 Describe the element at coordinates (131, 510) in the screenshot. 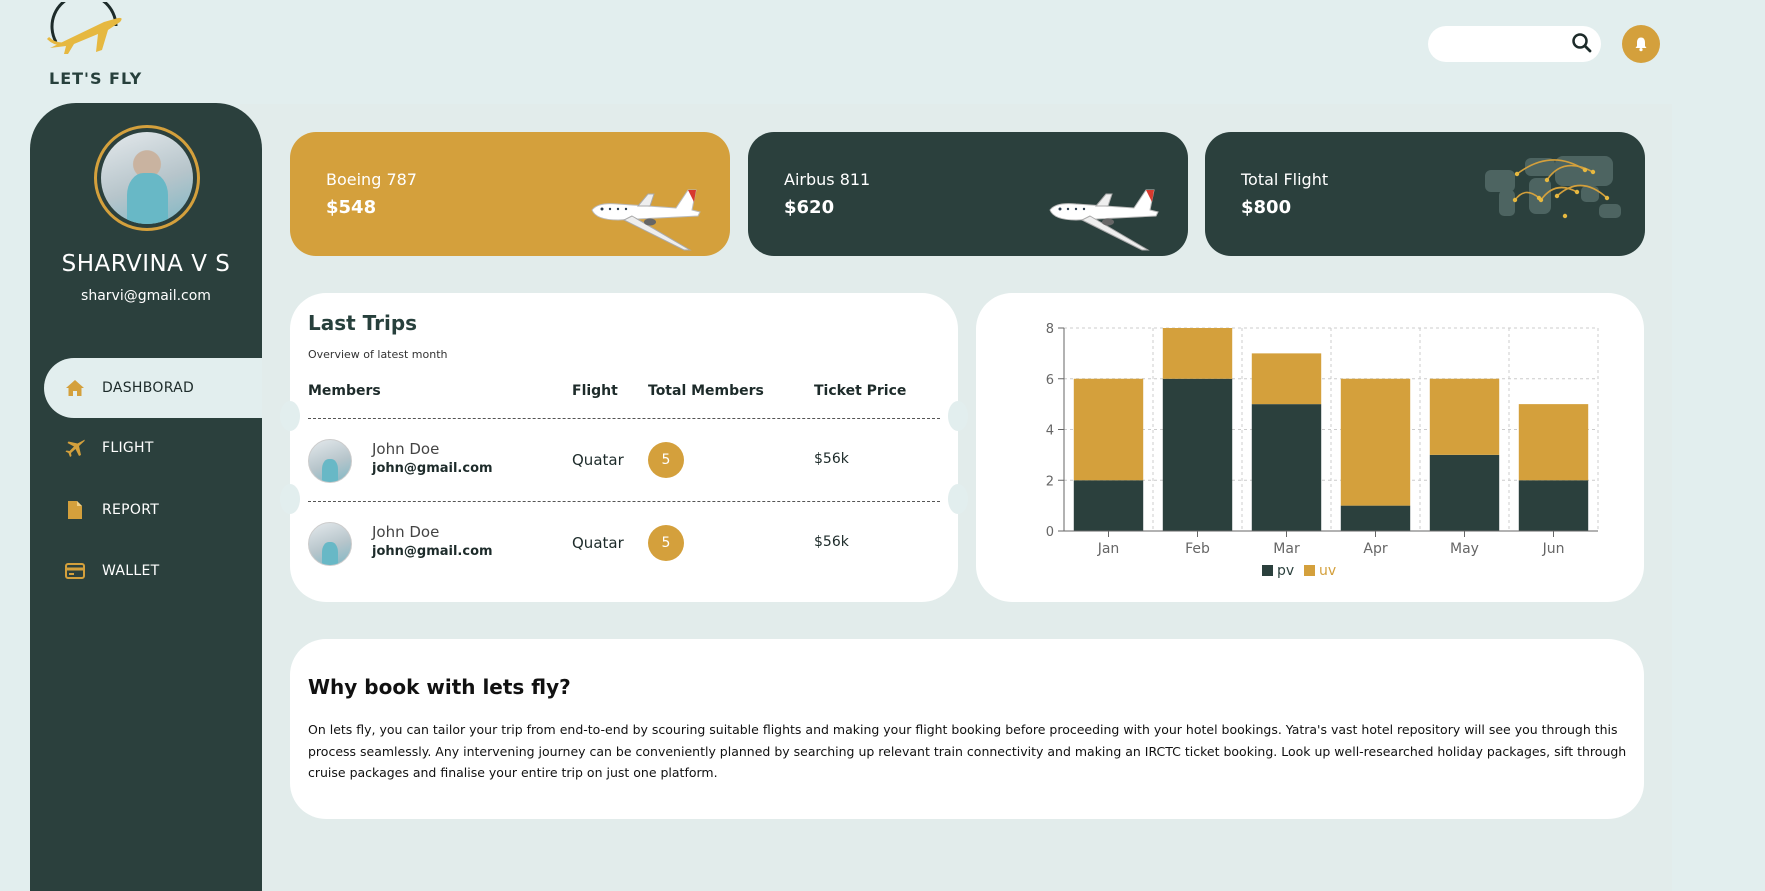

I see `sidebar-item-label: REPORT` at that location.